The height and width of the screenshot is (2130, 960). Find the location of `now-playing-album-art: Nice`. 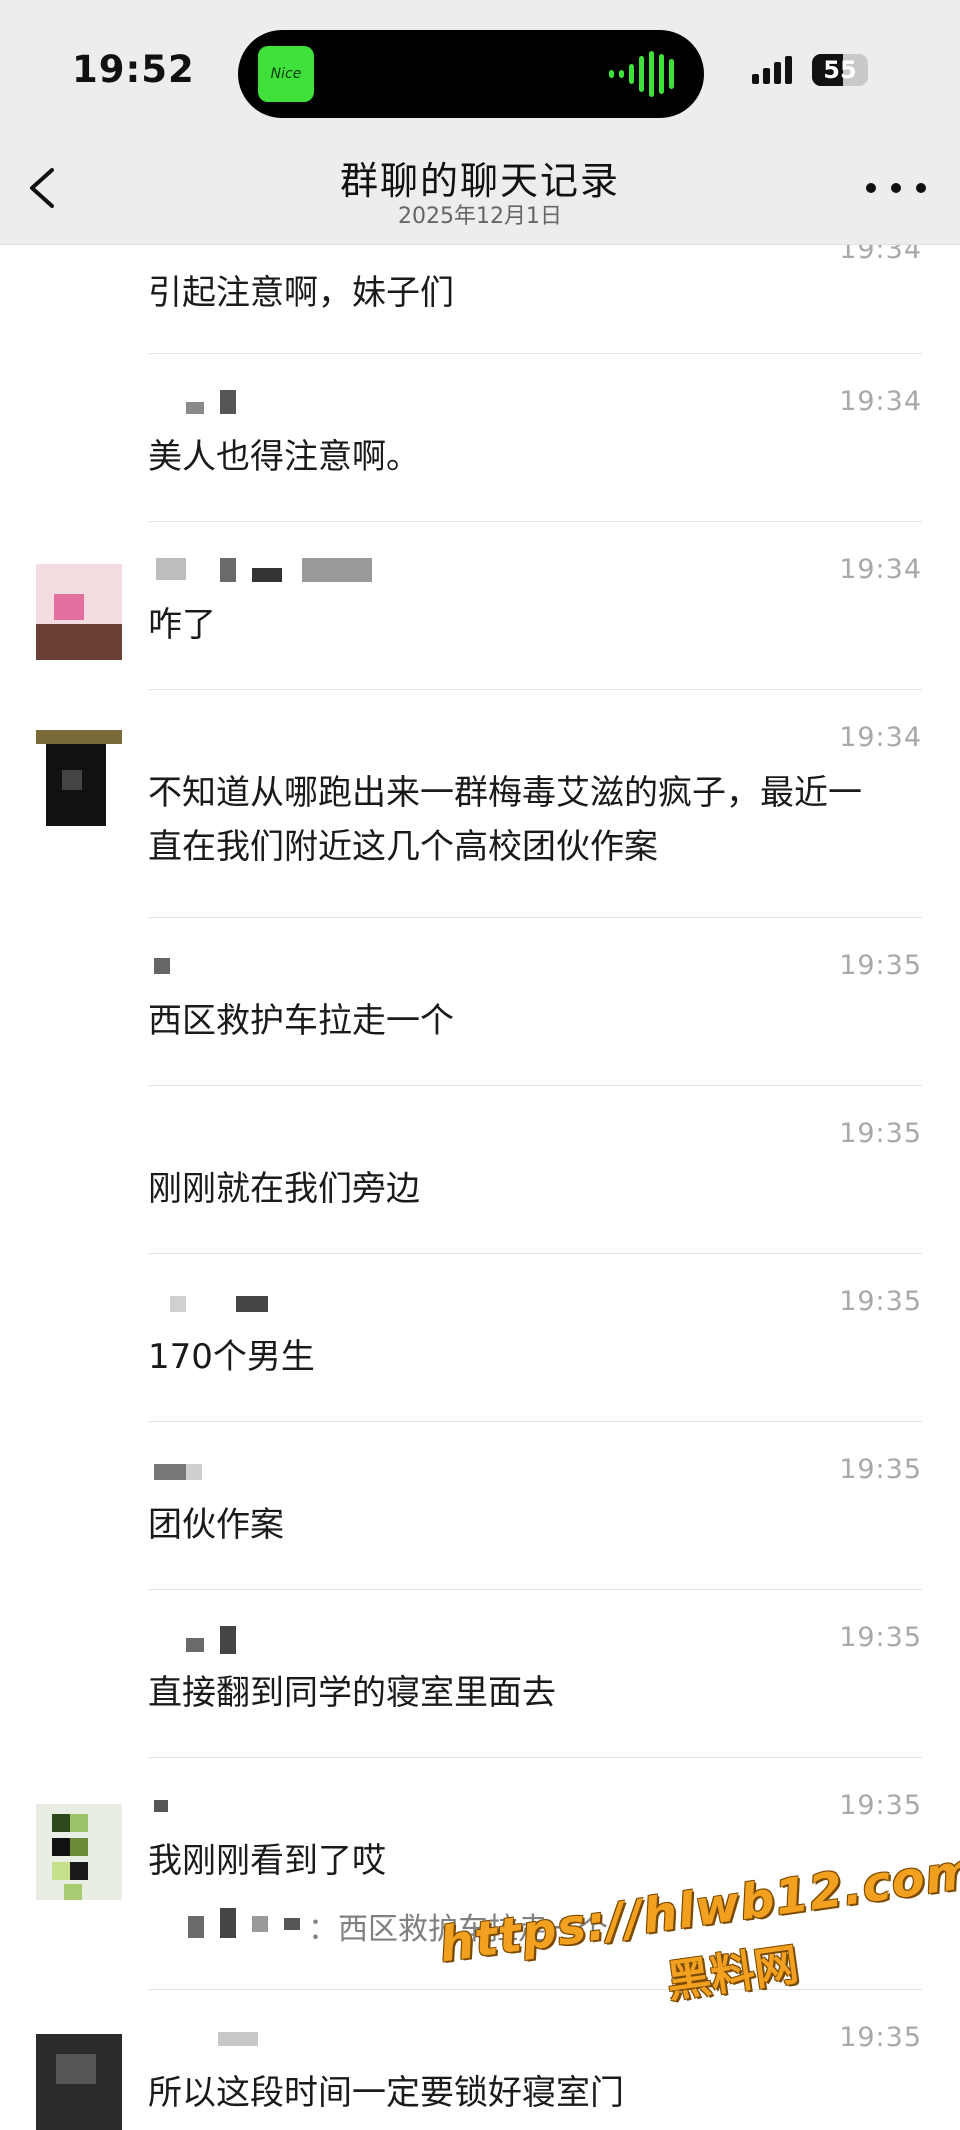

now-playing-album-art: Nice is located at coordinates (286, 74).